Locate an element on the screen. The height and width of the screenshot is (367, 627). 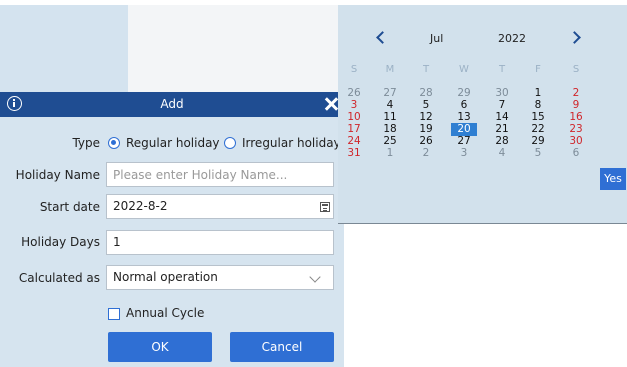
background-area is located at coordinates (233, 46).